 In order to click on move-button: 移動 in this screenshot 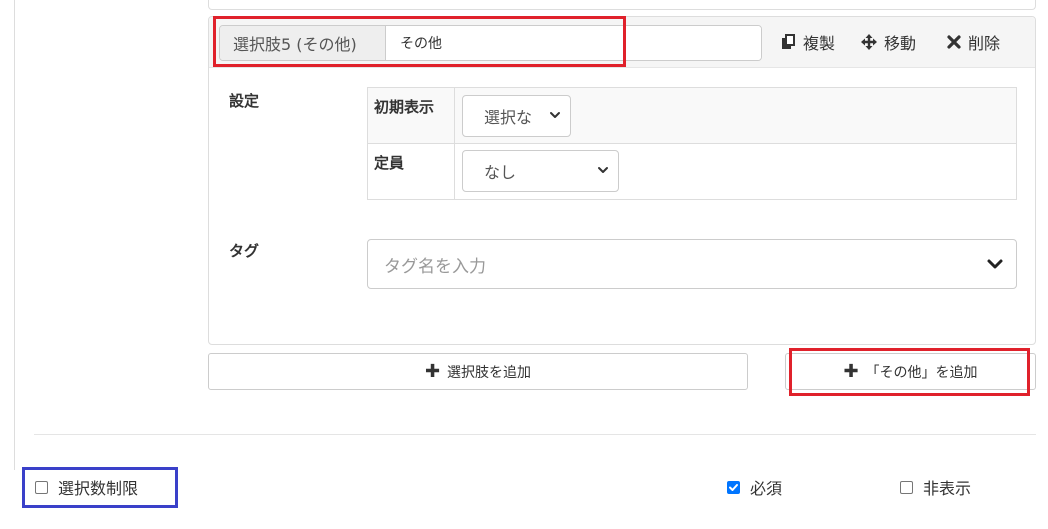, I will do `click(888, 42)`.